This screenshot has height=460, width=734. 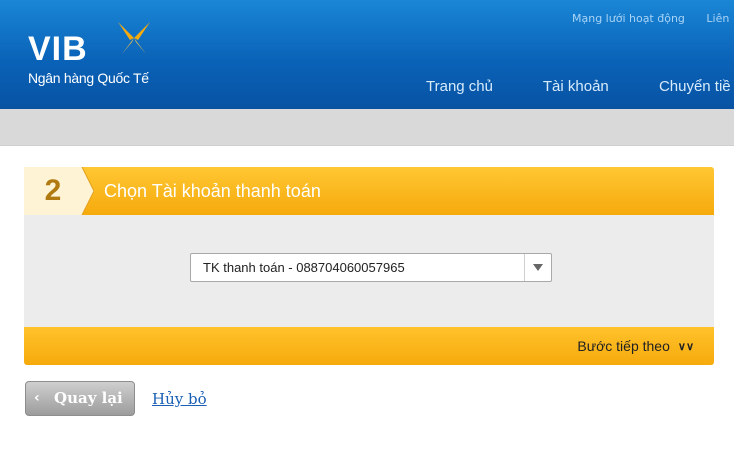 I want to click on cancel-link: Hủy bỏ, so click(x=179, y=399).